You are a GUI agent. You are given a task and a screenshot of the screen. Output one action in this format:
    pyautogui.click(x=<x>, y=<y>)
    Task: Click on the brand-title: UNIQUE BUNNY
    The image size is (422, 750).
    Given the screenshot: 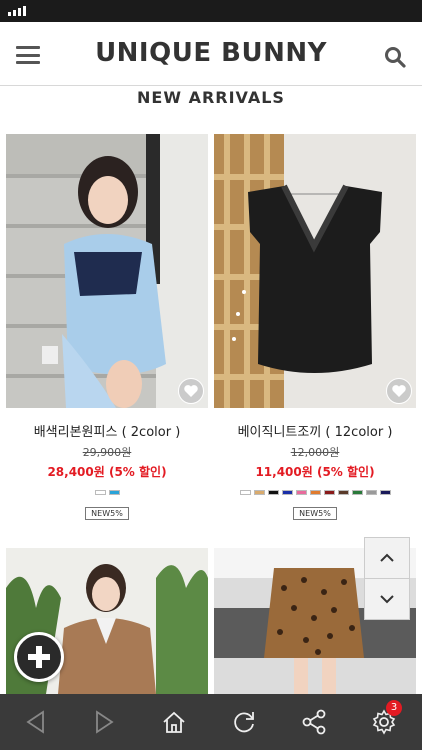 What is the action you would take?
    pyautogui.click(x=211, y=53)
    